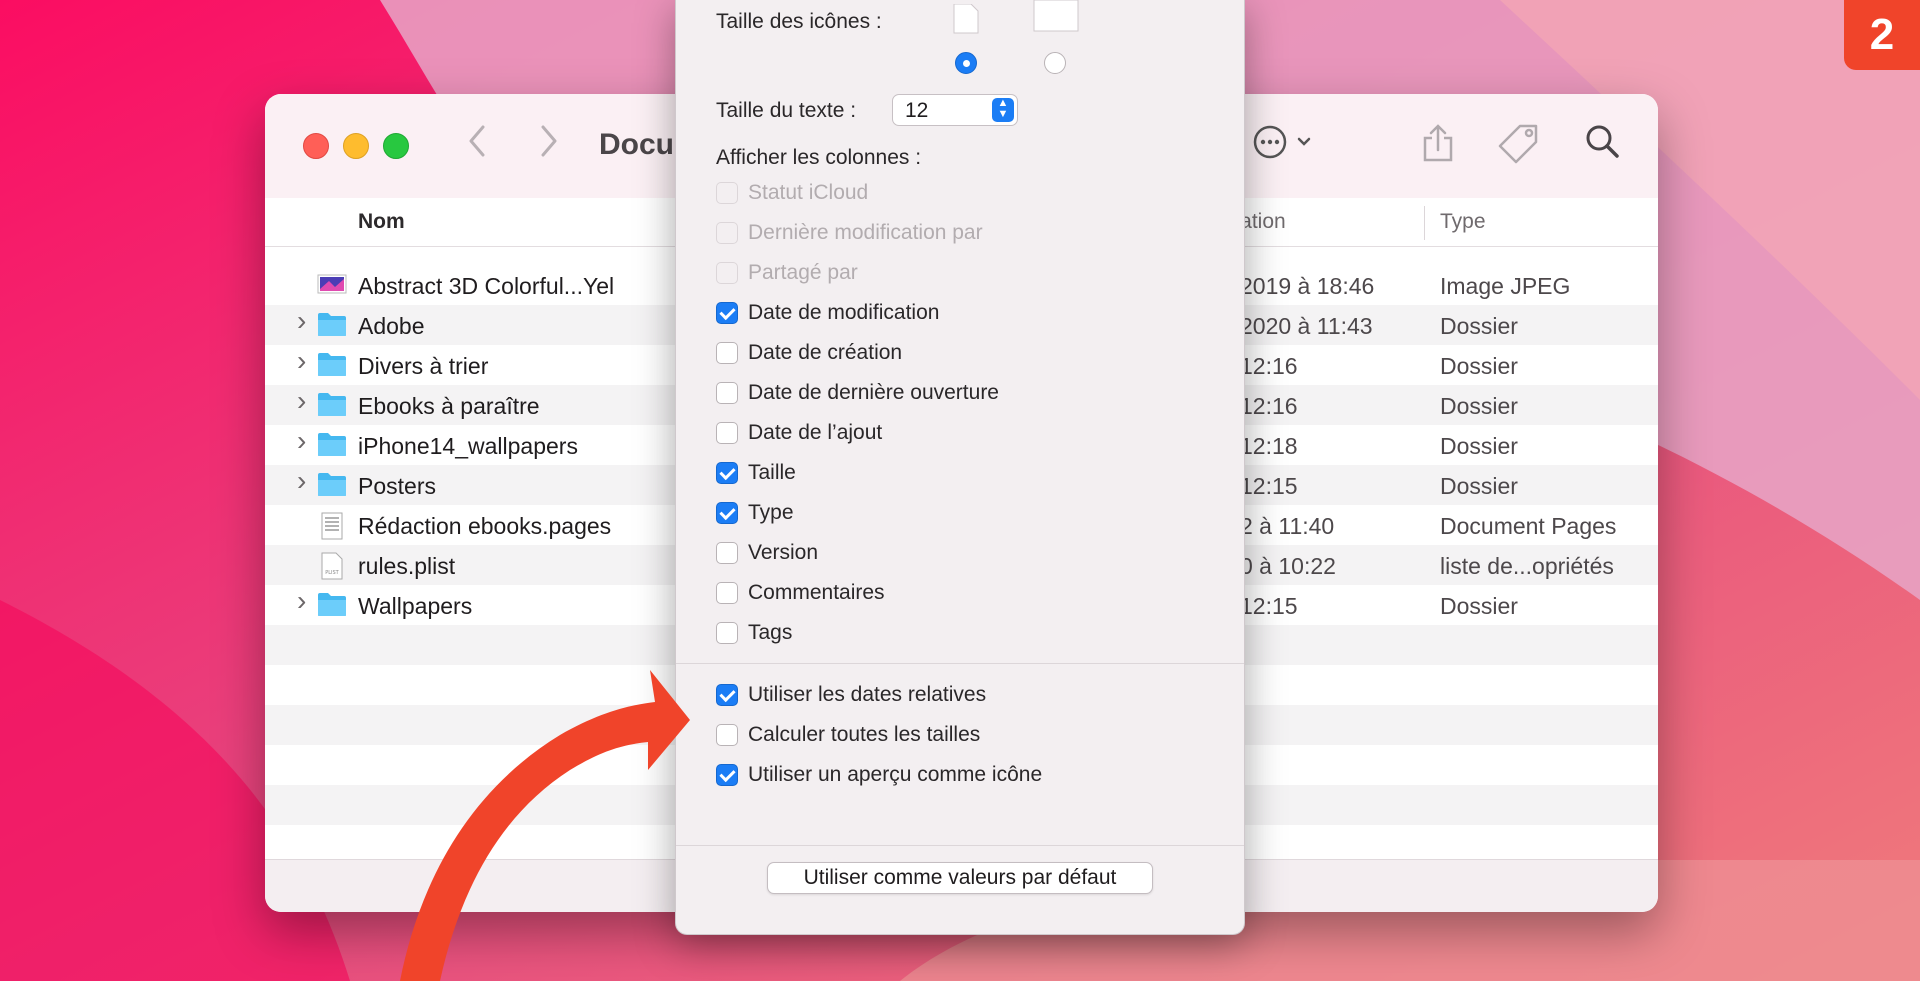 The image size is (1920, 981). What do you see at coordinates (799, 21) in the screenshot?
I see `icon-size-label: Taille des icônes :` at bounding box center [799, 21].